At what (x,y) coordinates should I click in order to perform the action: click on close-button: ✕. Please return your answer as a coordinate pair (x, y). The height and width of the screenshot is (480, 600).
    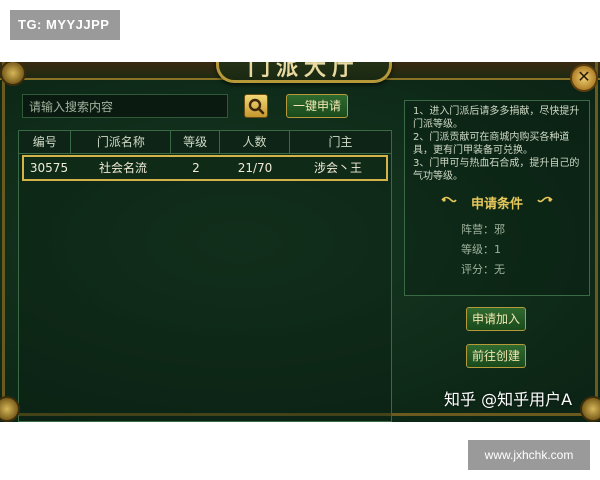
    Looking at the image, I should click on (584, 78).